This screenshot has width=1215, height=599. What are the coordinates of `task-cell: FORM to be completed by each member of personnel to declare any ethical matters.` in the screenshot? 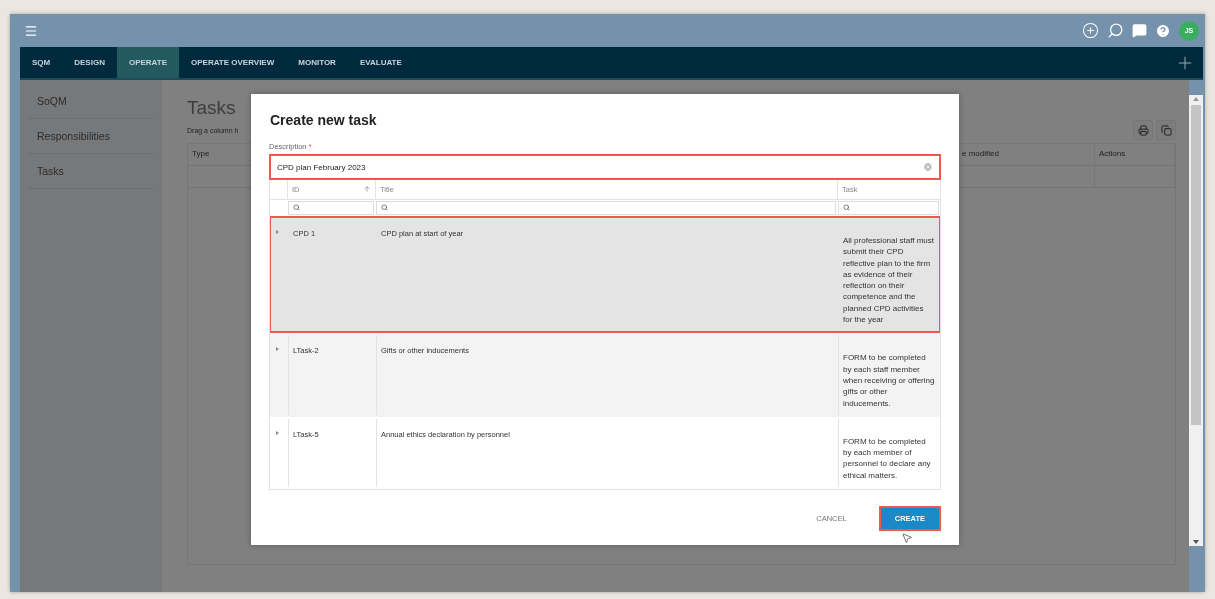 It's located at (888, 452).